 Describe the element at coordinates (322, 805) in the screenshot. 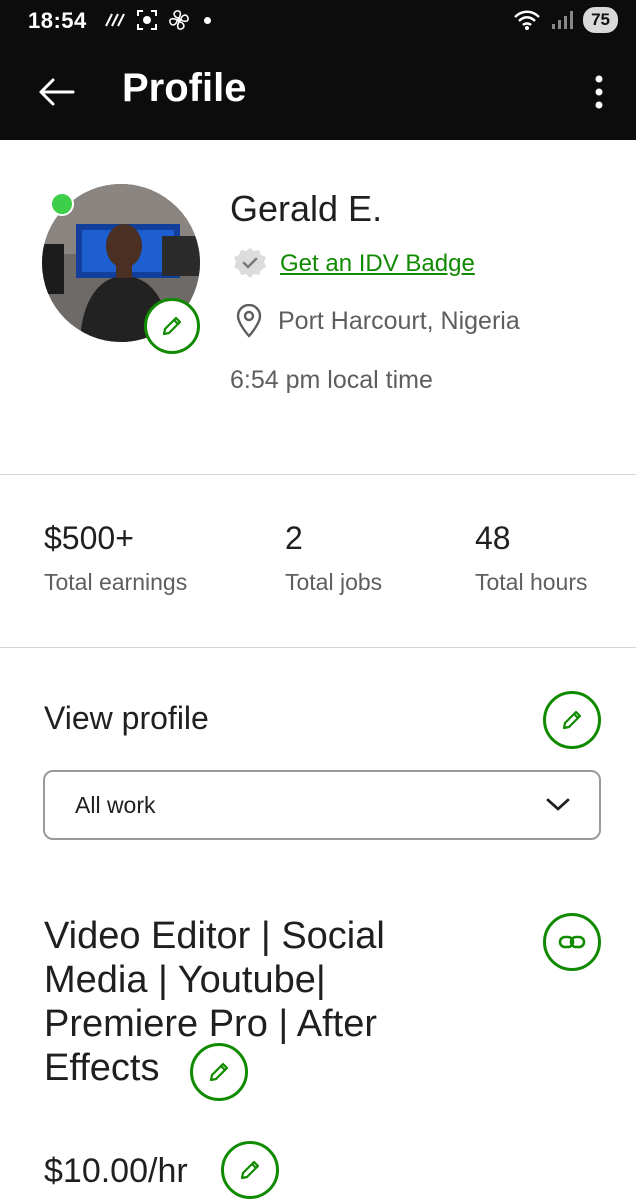

I see `work-filter-select: All work` at that location.